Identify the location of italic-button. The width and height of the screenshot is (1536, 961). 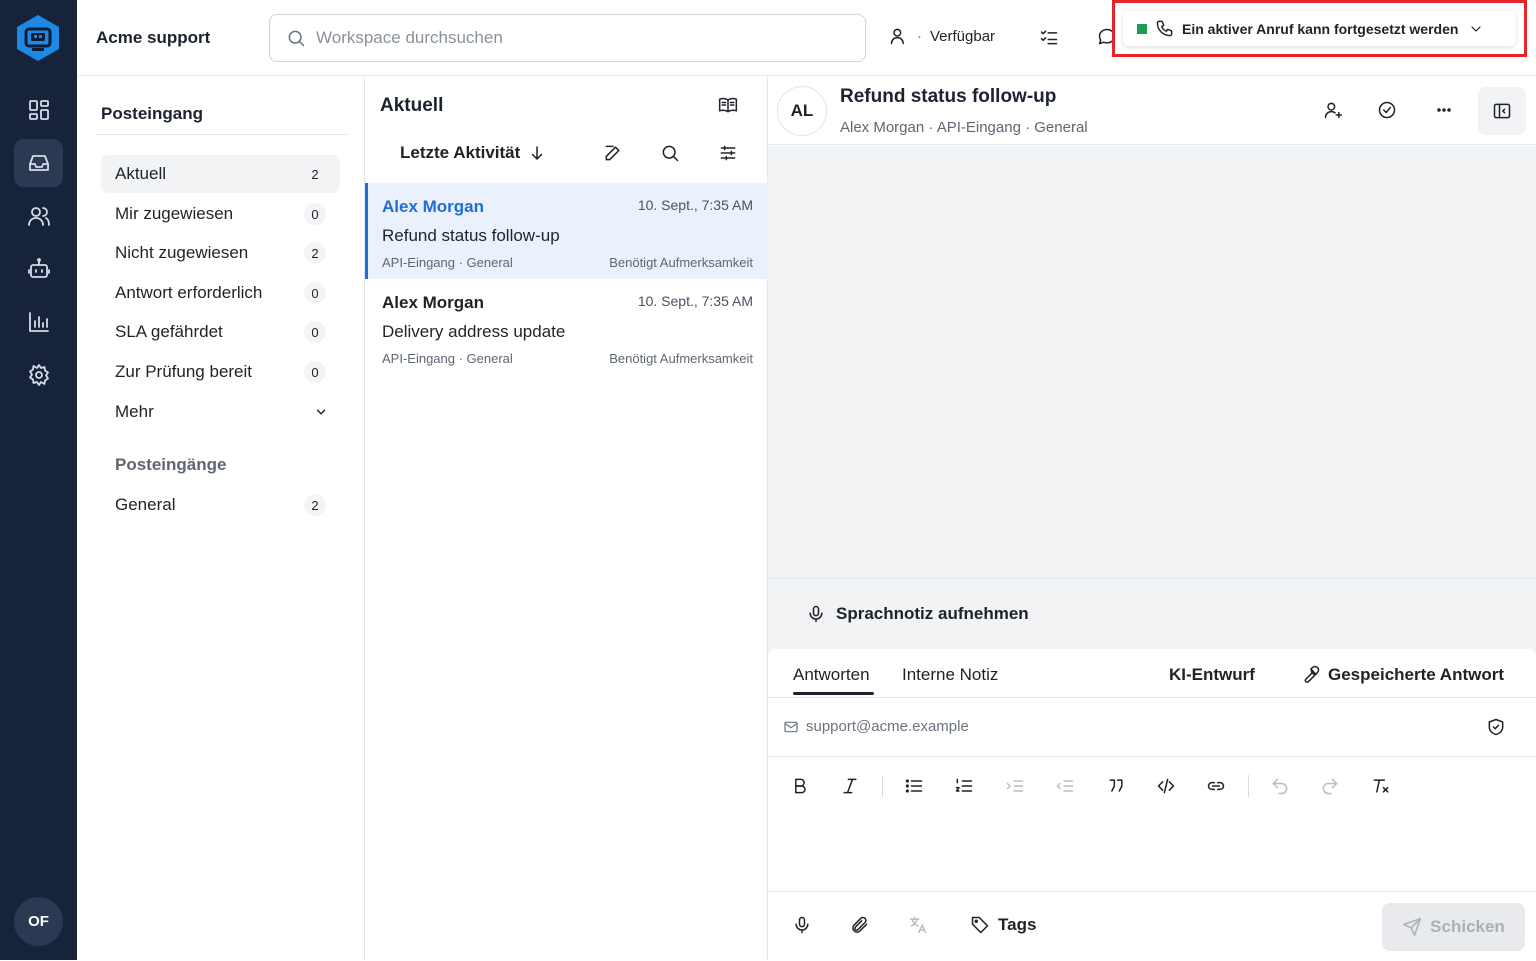
(850, 786).